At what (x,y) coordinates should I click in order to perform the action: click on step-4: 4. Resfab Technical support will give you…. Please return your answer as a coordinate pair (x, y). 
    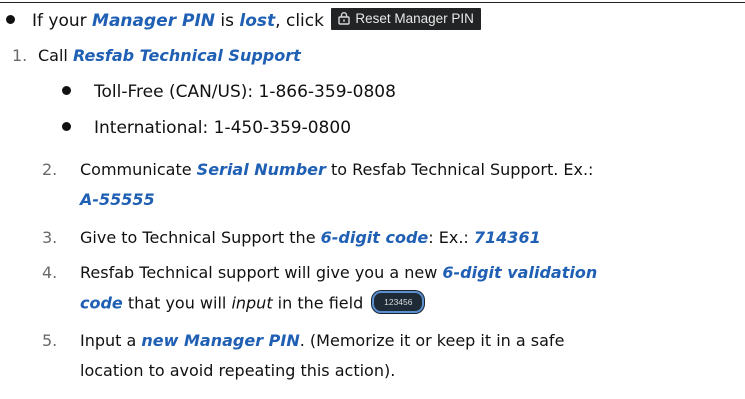
    Looking at the image, I should click on (319, 272).